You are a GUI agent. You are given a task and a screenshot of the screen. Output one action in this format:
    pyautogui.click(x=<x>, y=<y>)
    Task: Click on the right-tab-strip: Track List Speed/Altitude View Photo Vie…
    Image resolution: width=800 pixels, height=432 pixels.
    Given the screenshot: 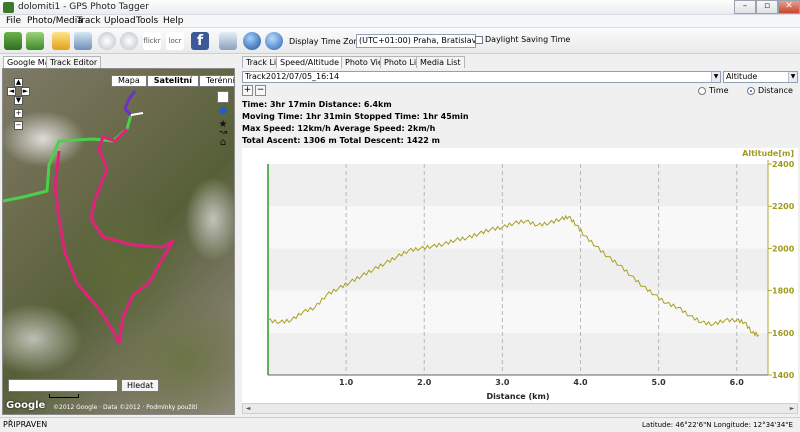 What is the action you would take?
    pyautogui.click(x=521, y=62)
    